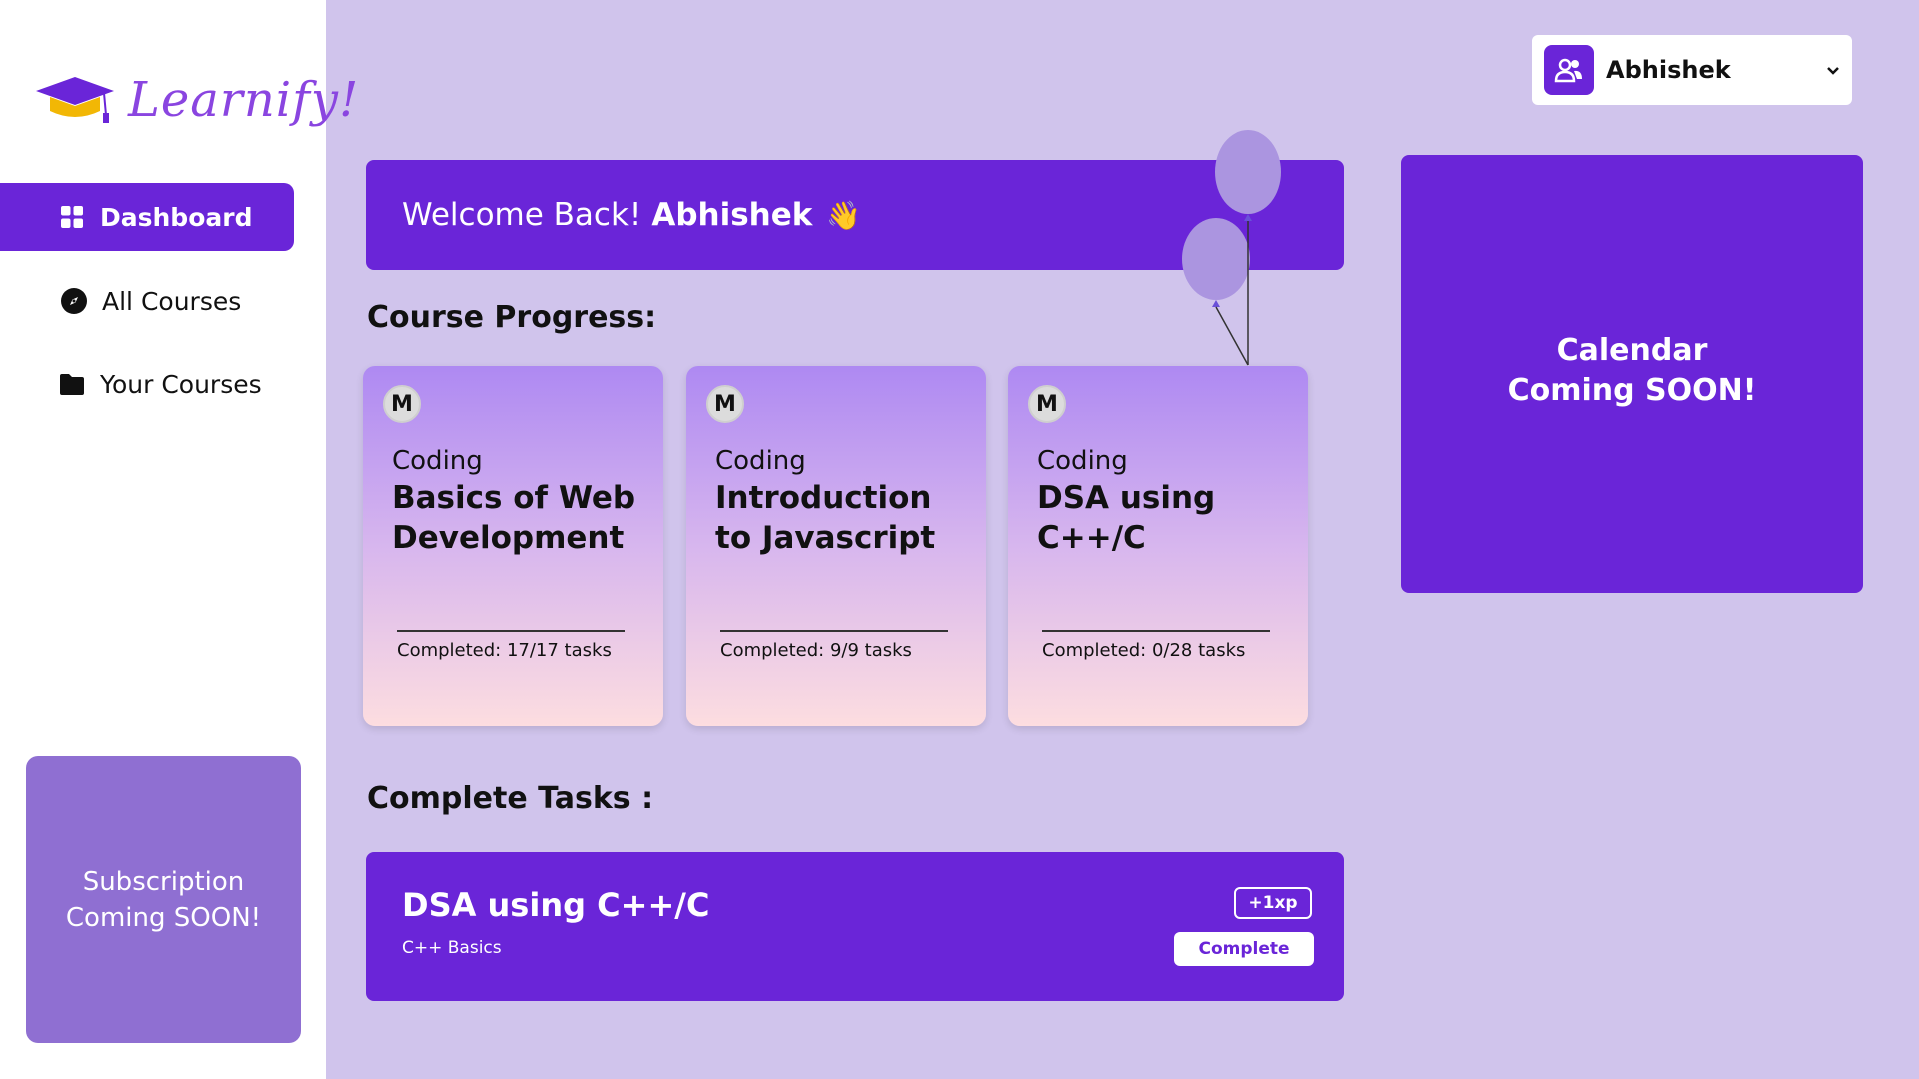 Image resolution: width=1919 pixels, height=1079 pixels. Describe the element at coordinates (556, 905) in the screenshot. I see `task-title: DSA using C++/C` at that location.